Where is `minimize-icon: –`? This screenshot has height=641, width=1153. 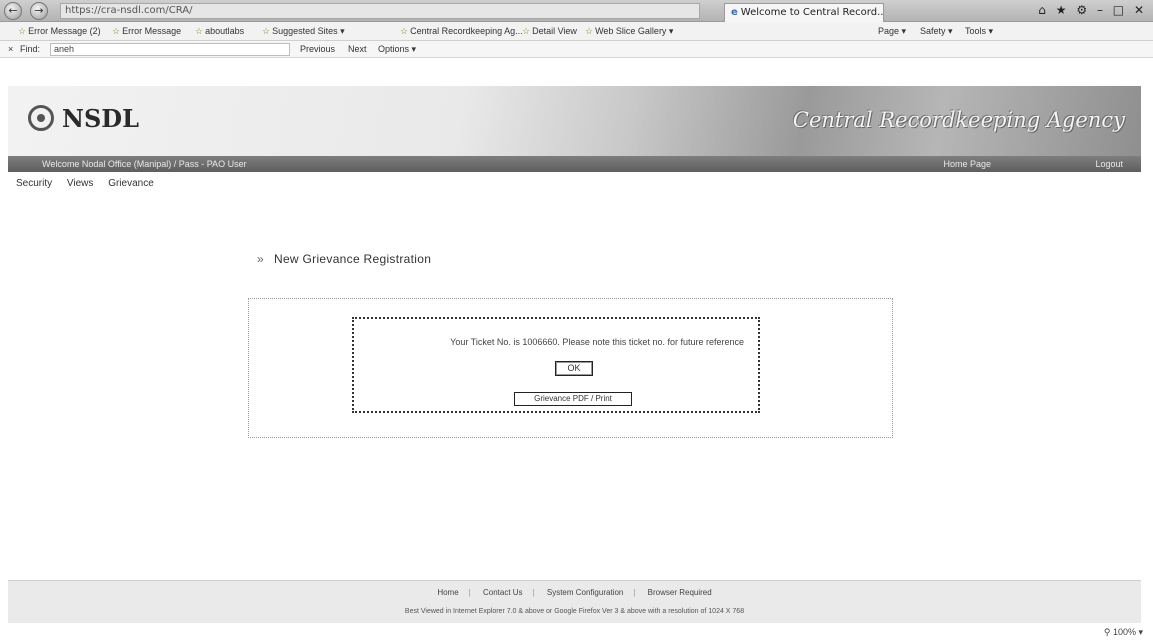
minimize-icon: – is located at coordinates (1101, 10).